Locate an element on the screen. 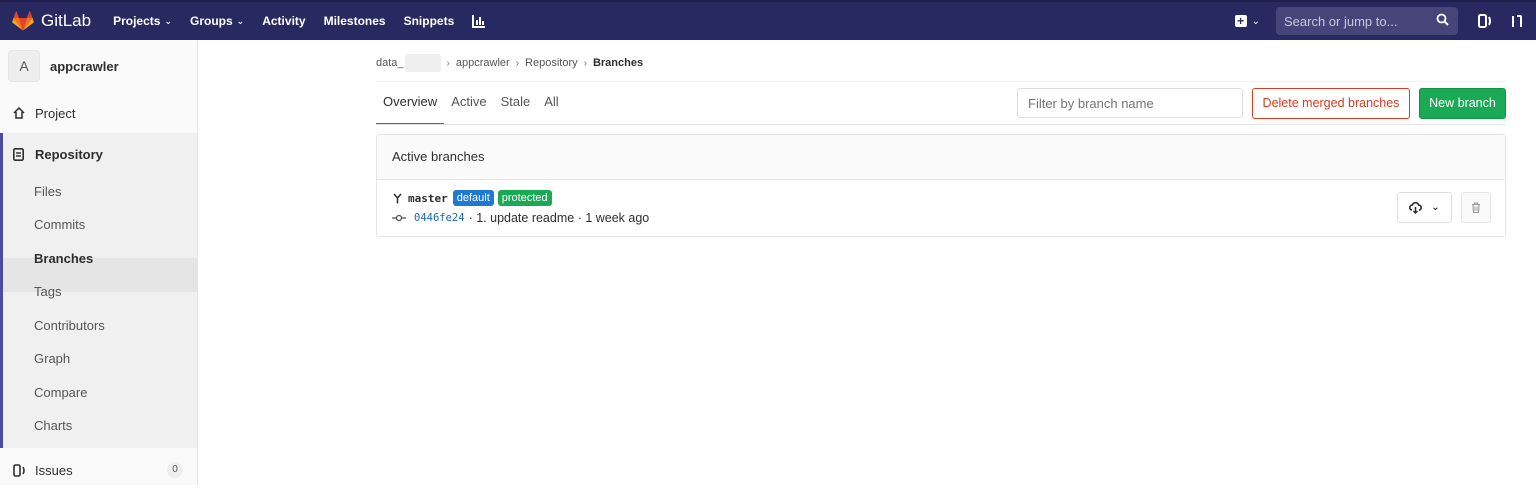 The height and width of the screenshot is (490, 1536). protected-badge: protected is located at coordinates (524, 198).